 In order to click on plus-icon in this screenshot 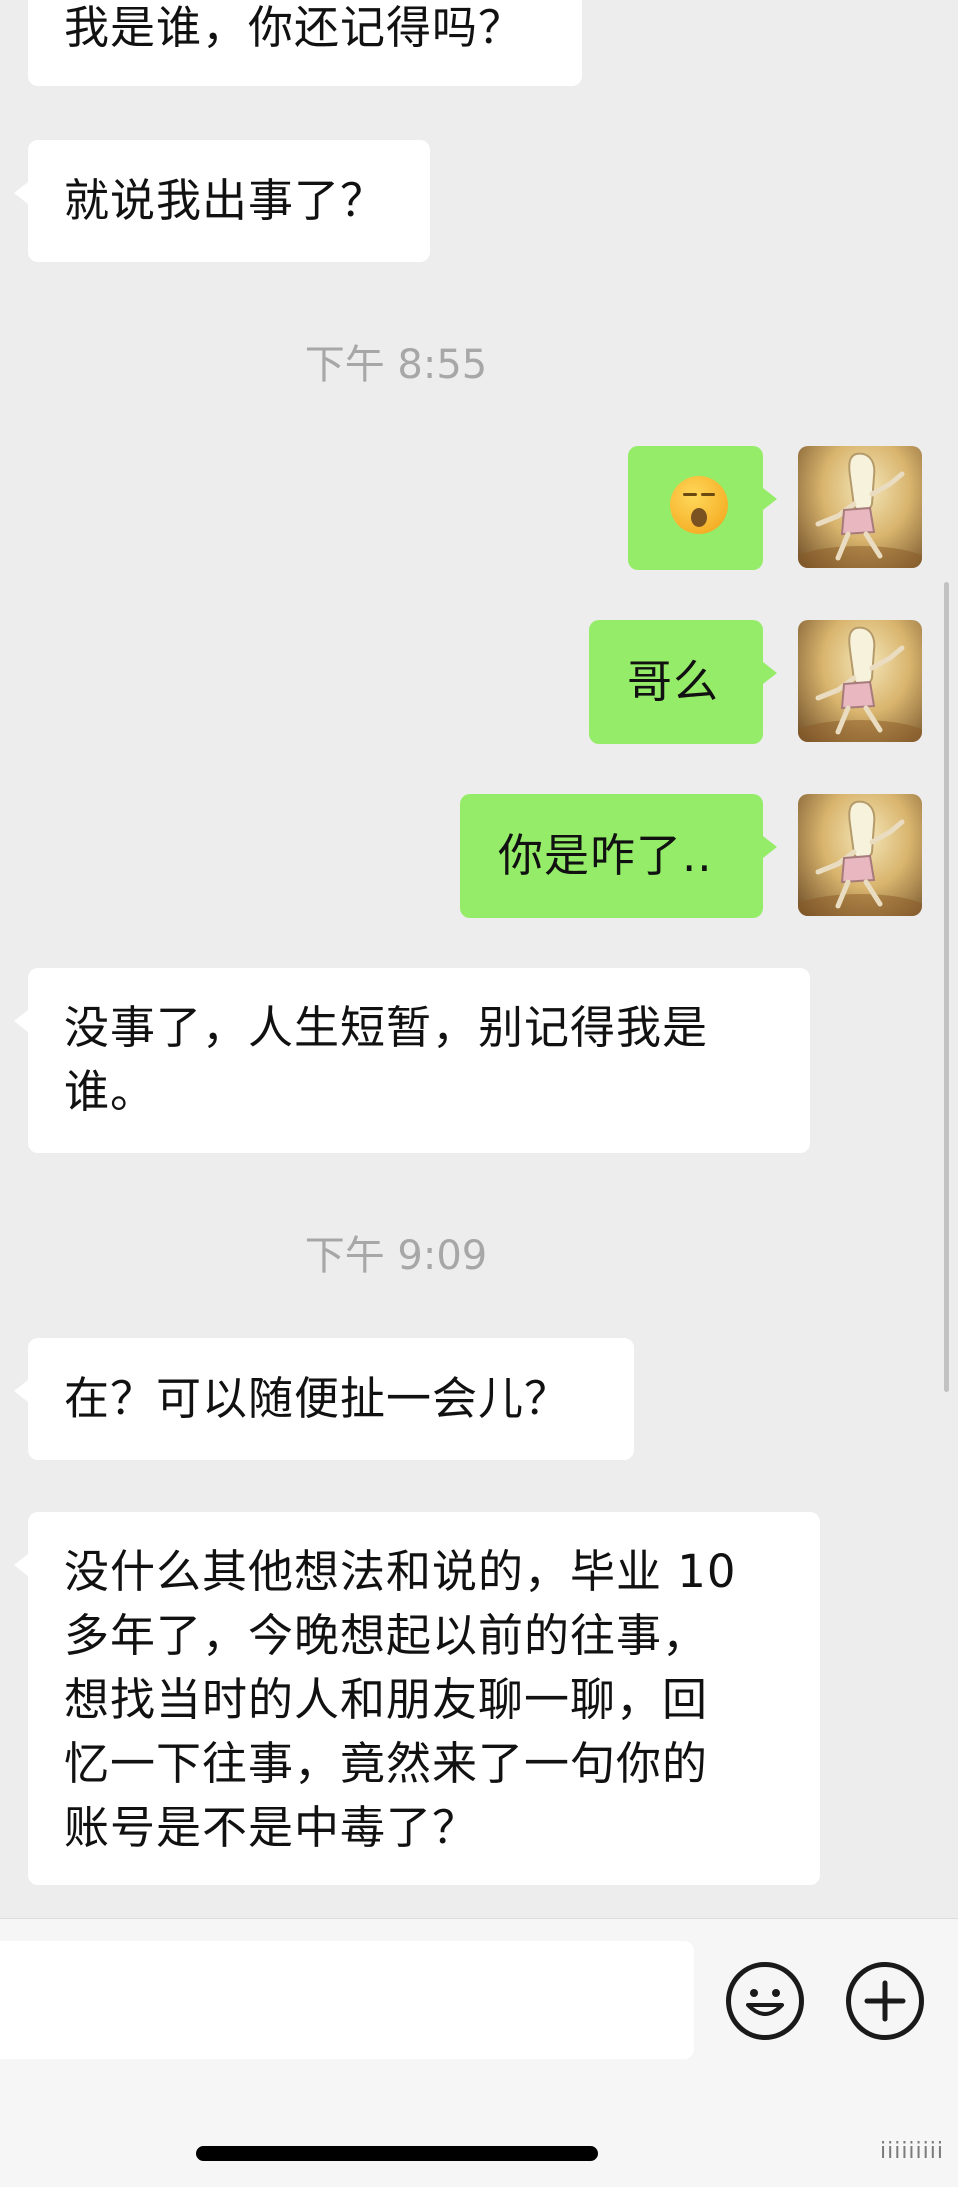, I will do `click(885, 2001)`.